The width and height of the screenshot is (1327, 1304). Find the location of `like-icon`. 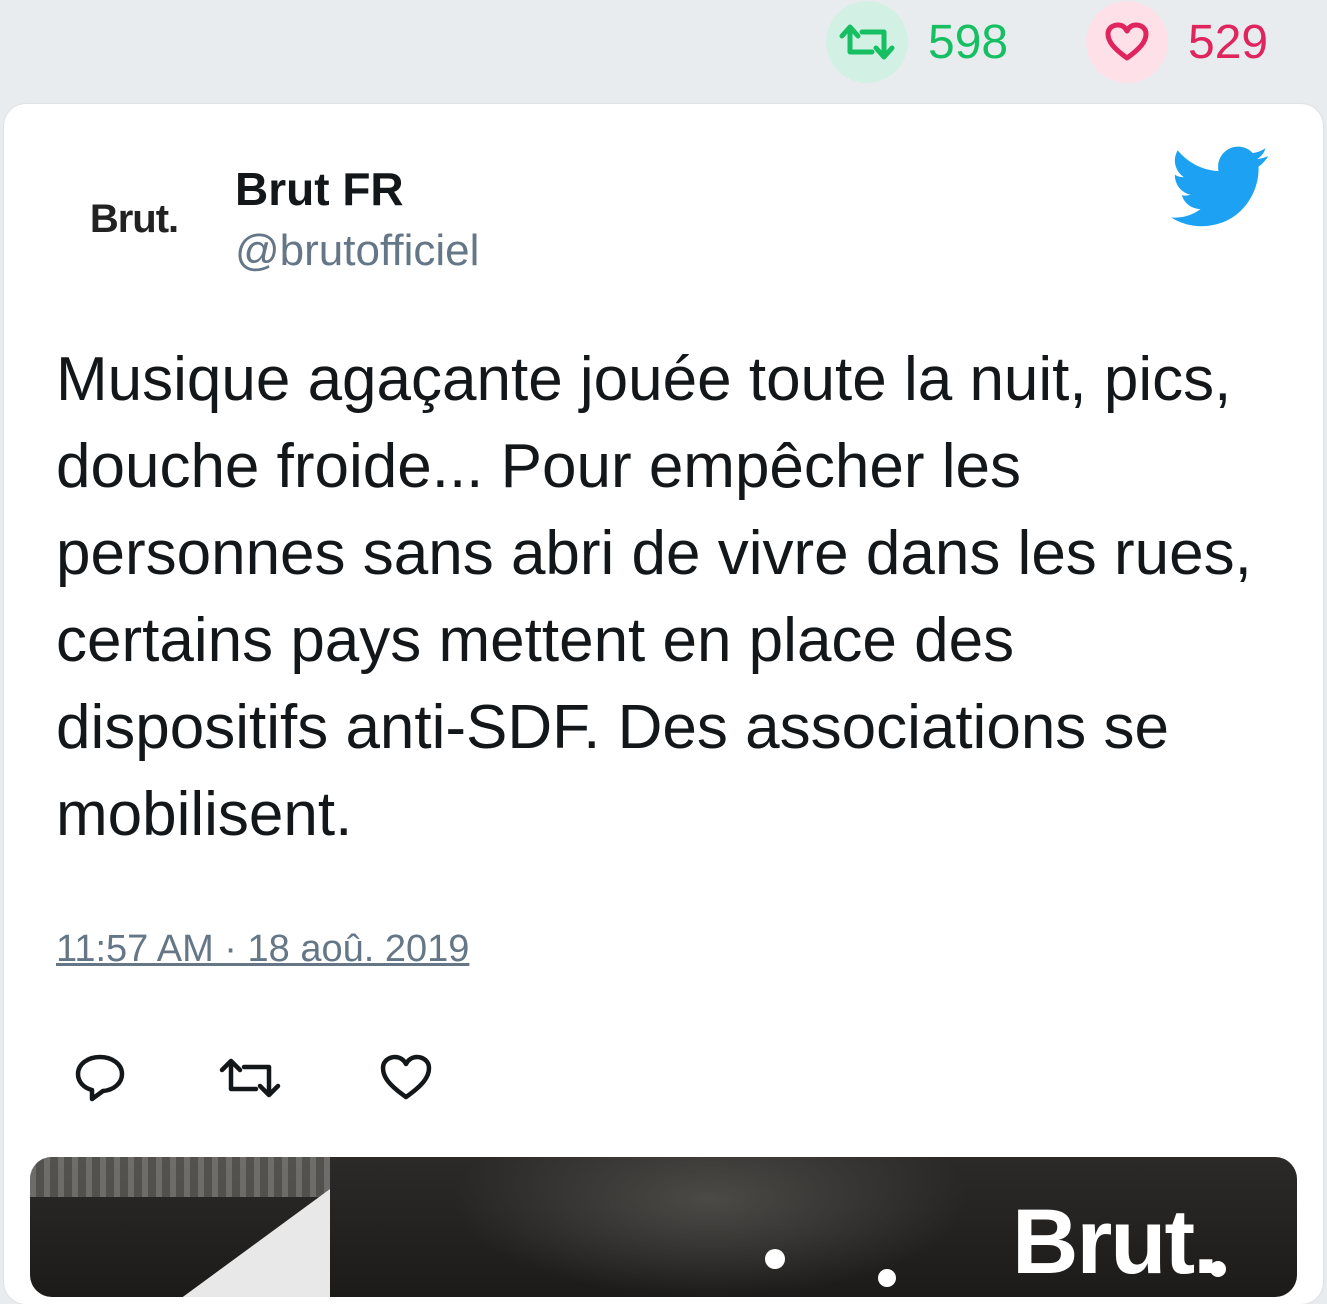

like-icon is located at coordinates (406, 1078).